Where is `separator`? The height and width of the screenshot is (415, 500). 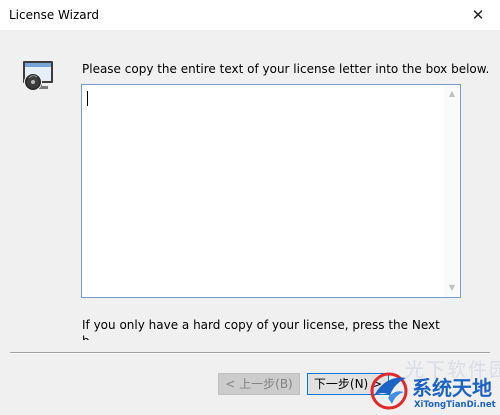
separator is located at coordinates (250, 353).